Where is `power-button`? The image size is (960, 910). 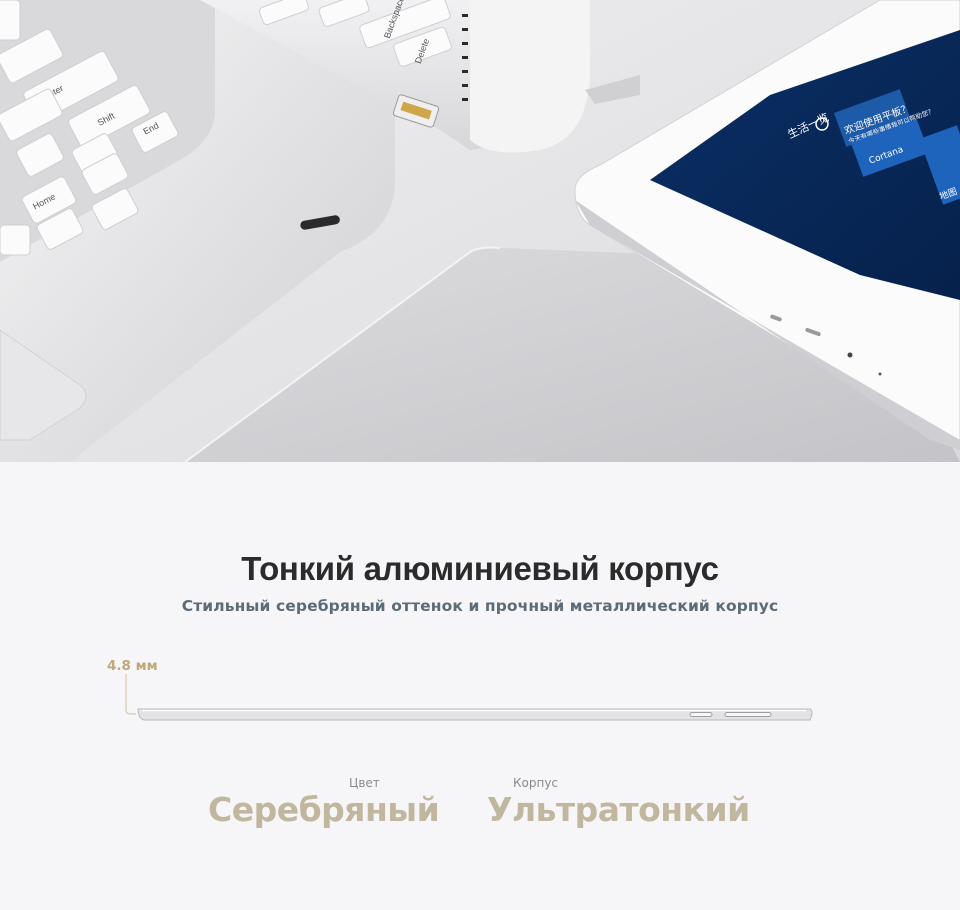
power-button is located at coordinates (701, 714).